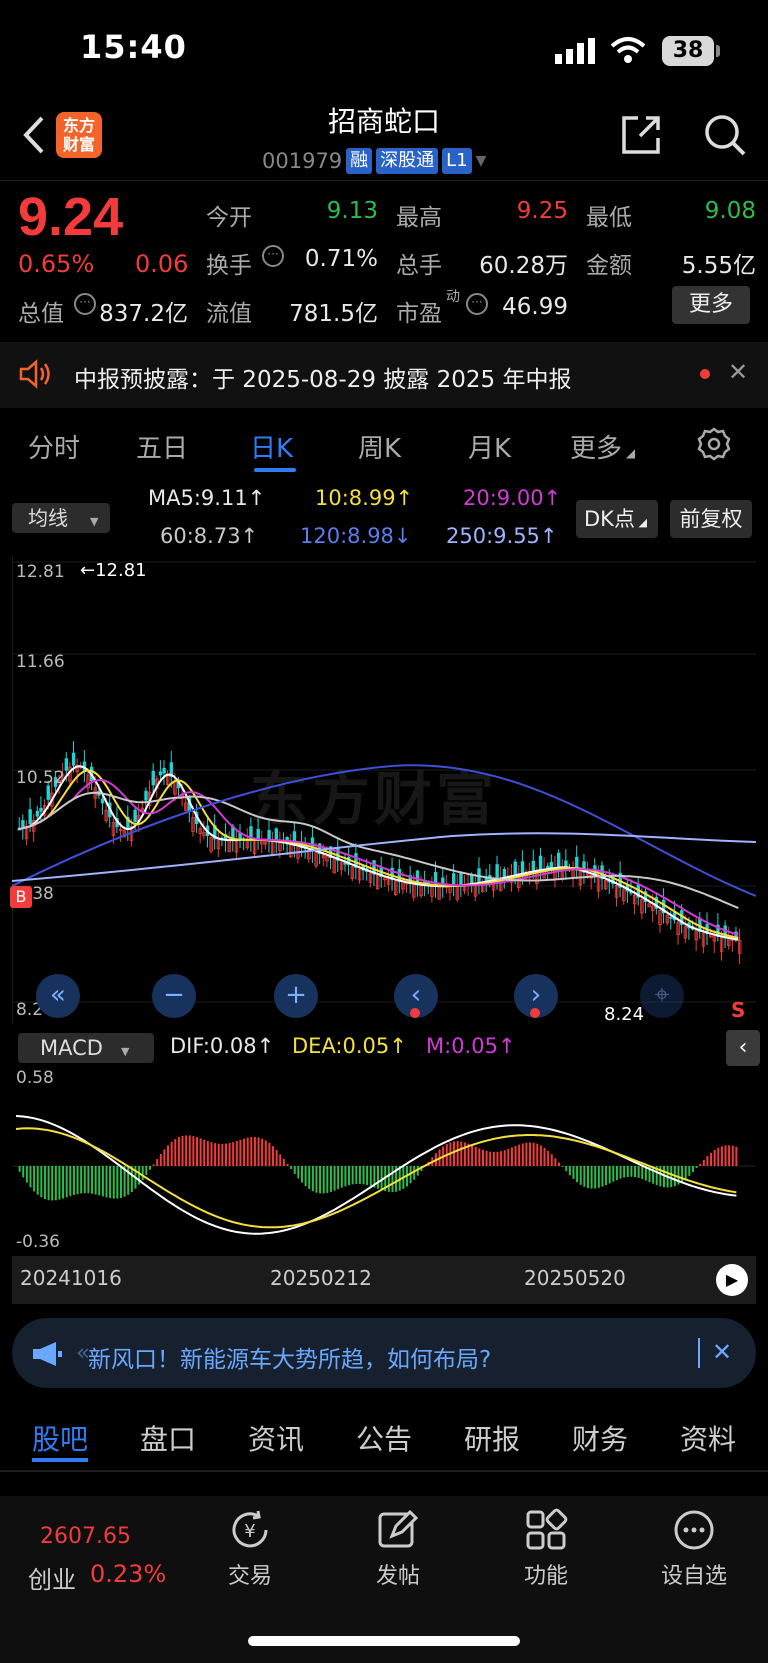  I want to click on index-label: 创业, so click(52, 1577).